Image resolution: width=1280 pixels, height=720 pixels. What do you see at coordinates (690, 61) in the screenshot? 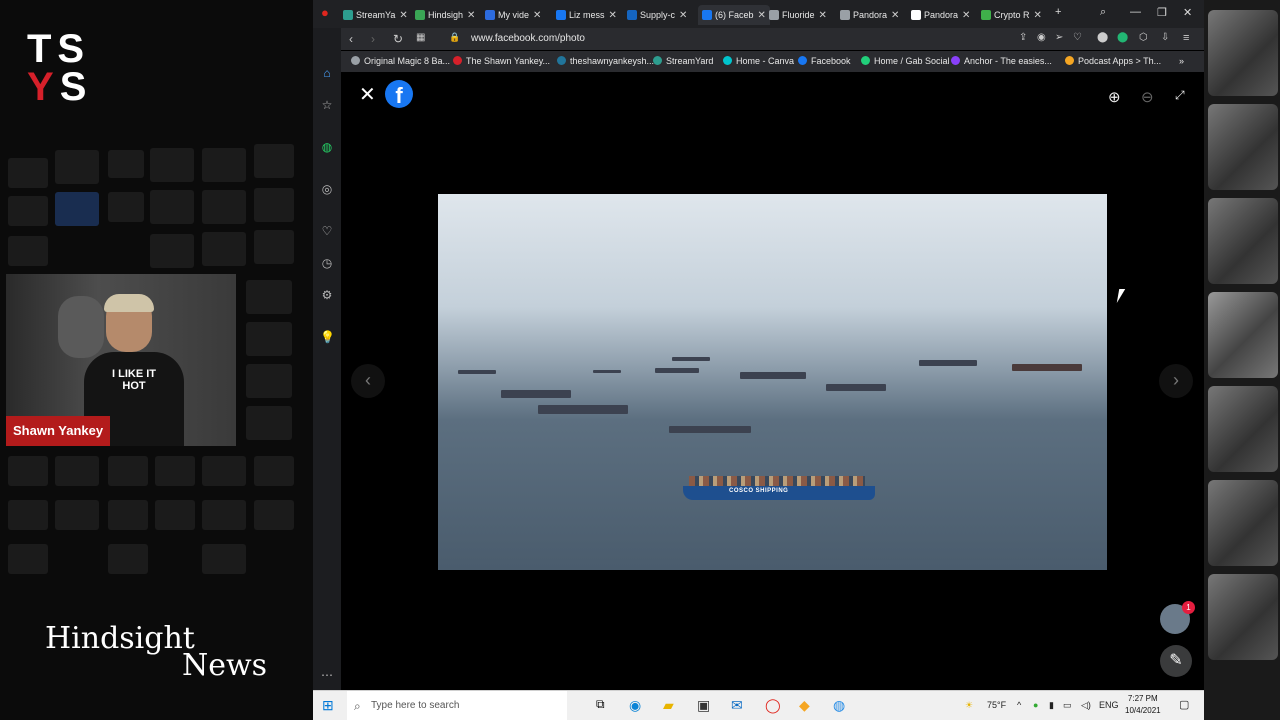
I see `bookmark-label: StreamYard` at bounding box center [690, 61].